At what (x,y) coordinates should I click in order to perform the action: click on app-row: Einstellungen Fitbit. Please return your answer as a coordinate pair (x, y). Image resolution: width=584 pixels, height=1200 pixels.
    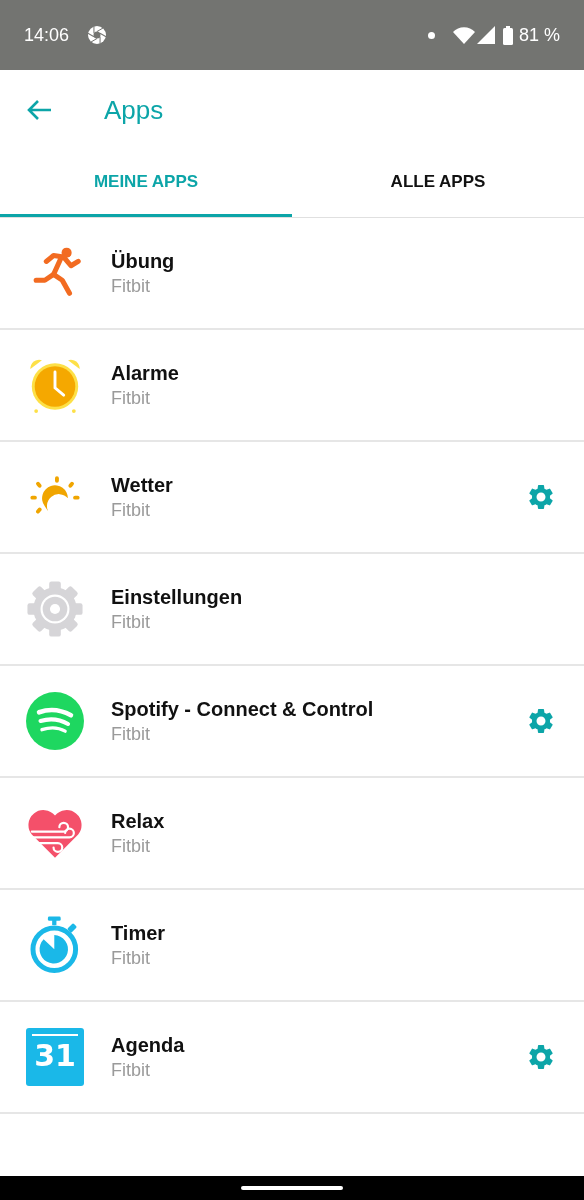
    Looking at the image, I should click on (292, 610).